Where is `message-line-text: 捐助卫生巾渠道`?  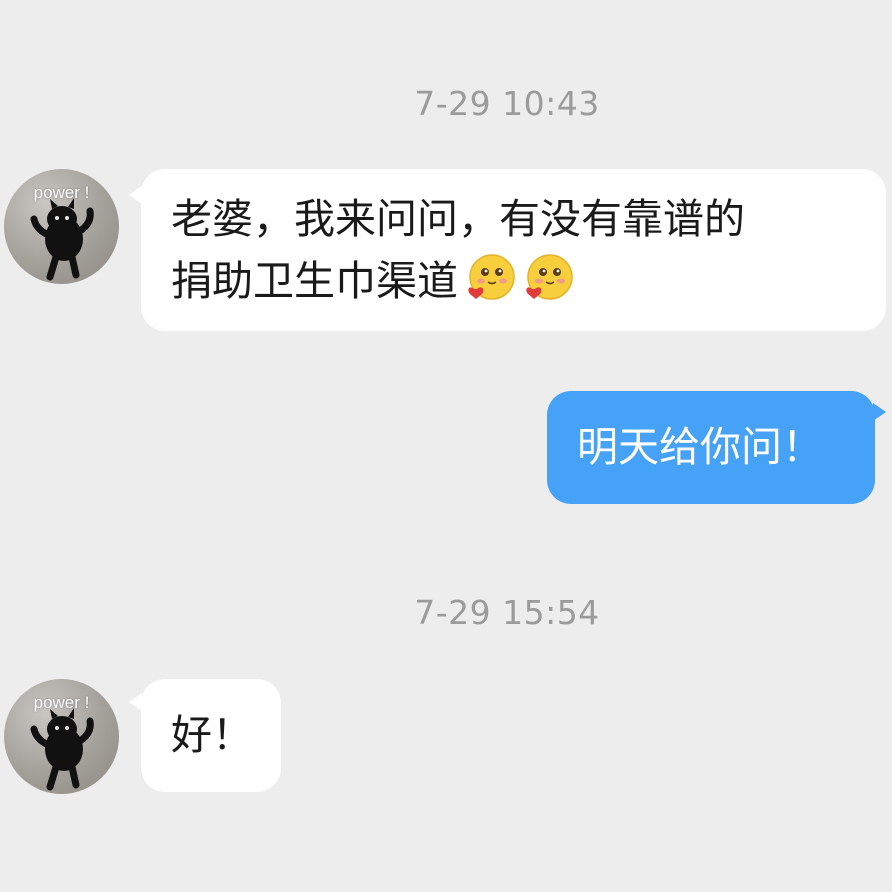
message-line-text: 捐助卫生巾渠道 is located at coordinates (314, 281).